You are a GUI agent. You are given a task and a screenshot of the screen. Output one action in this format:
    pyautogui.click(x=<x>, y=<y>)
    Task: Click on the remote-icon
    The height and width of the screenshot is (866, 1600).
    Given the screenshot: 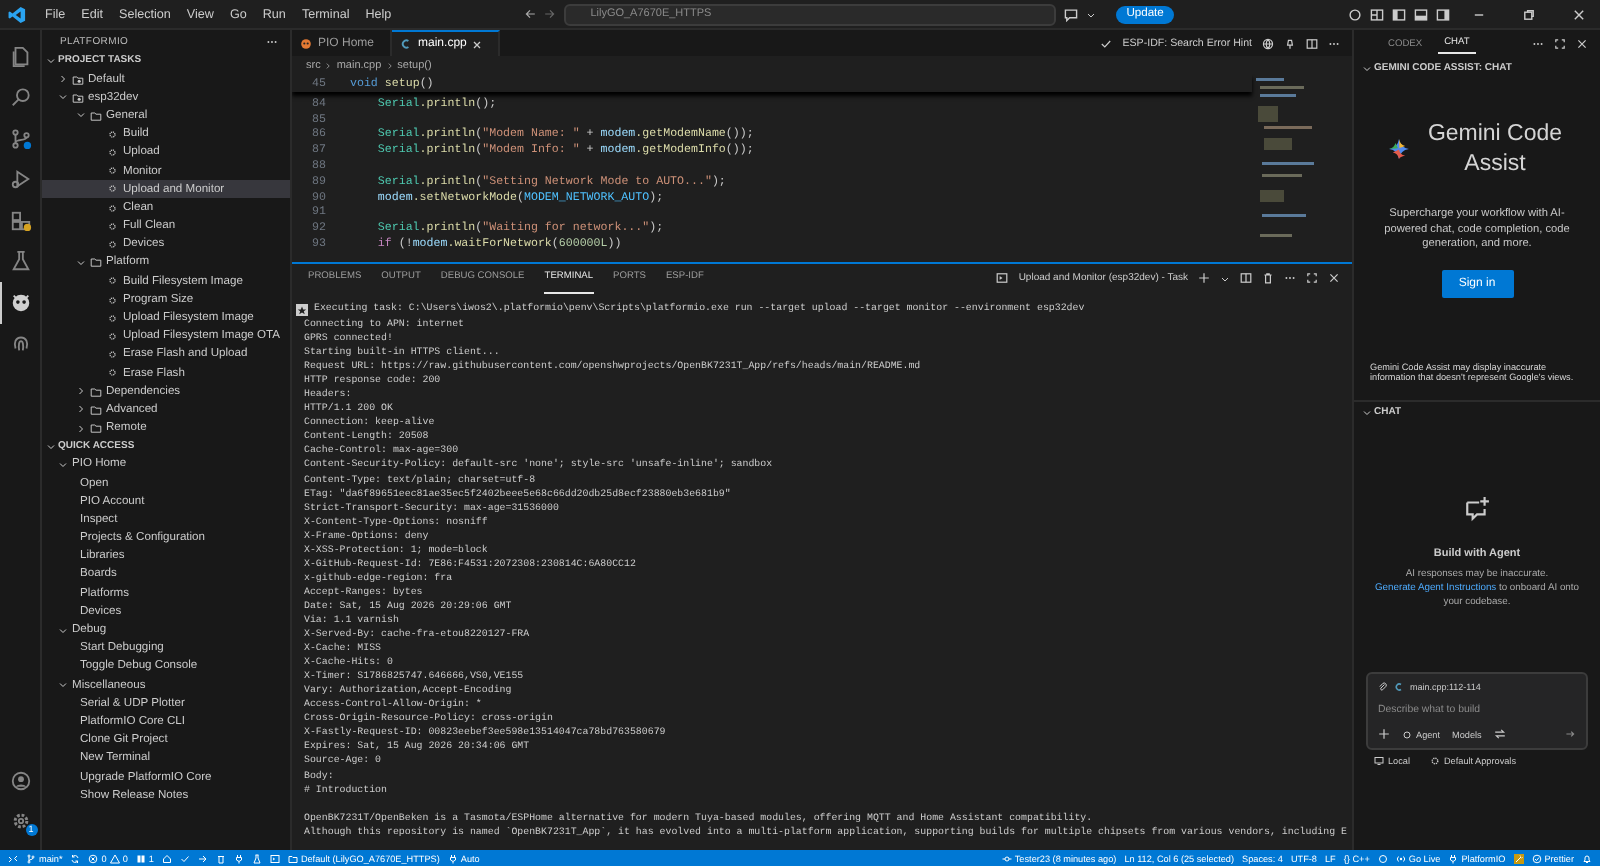 What is the action you would take?
    pyautogui.click(x=13, y=858)
    